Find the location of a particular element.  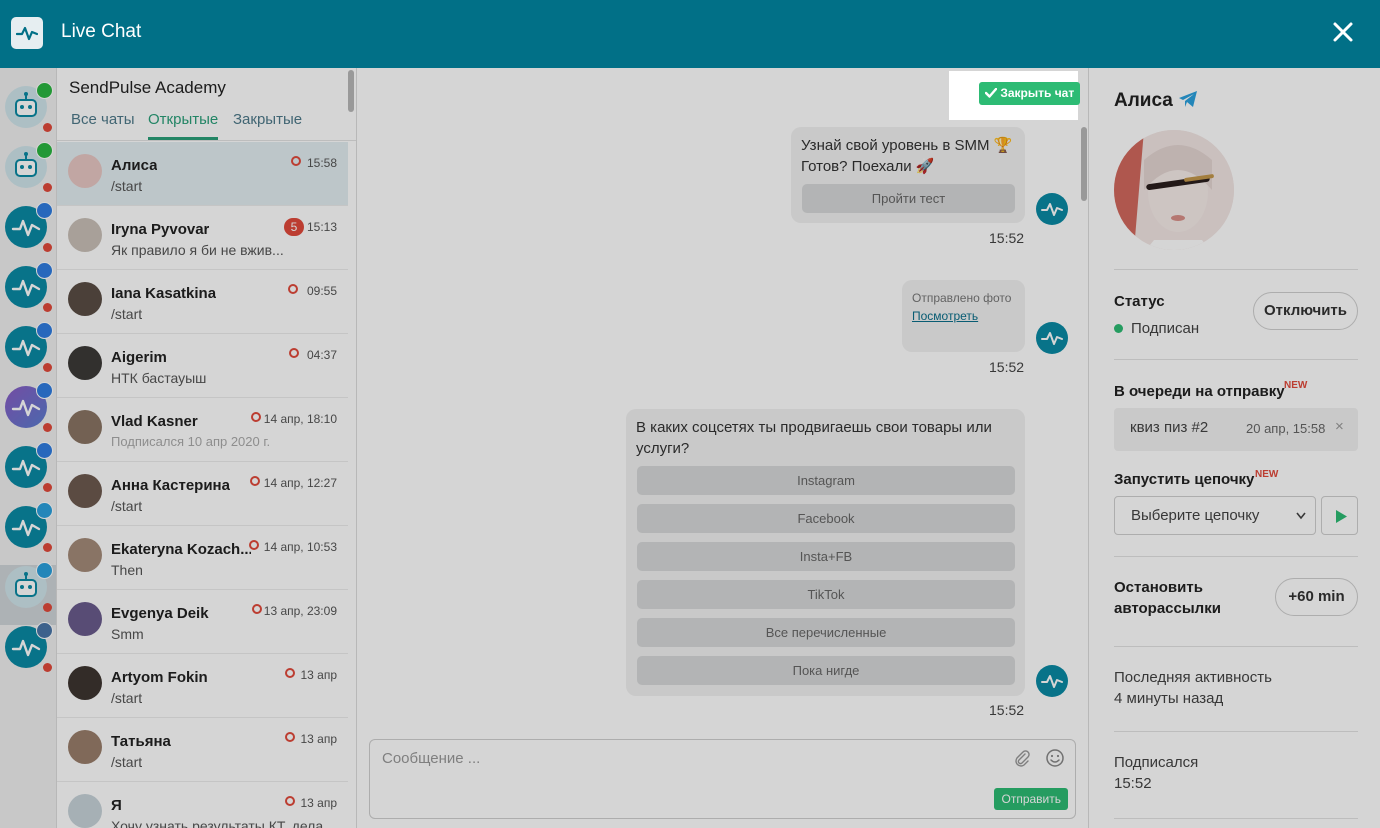

subscribed-value: 15:52 is located at coordinates (1133, 783).